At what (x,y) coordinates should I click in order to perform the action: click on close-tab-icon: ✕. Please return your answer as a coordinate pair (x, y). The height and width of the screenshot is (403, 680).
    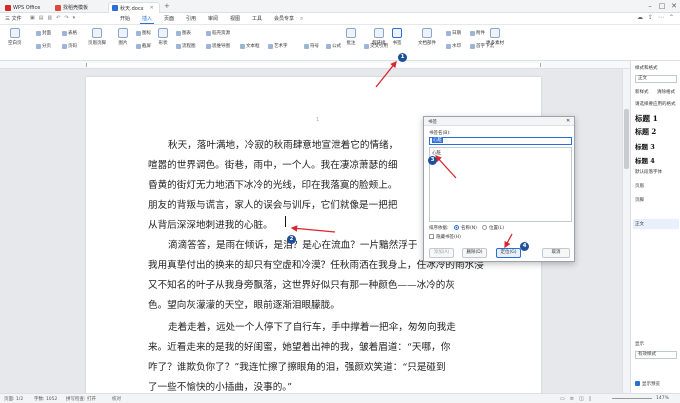
    Looking at the image, I should click on (152, 8).